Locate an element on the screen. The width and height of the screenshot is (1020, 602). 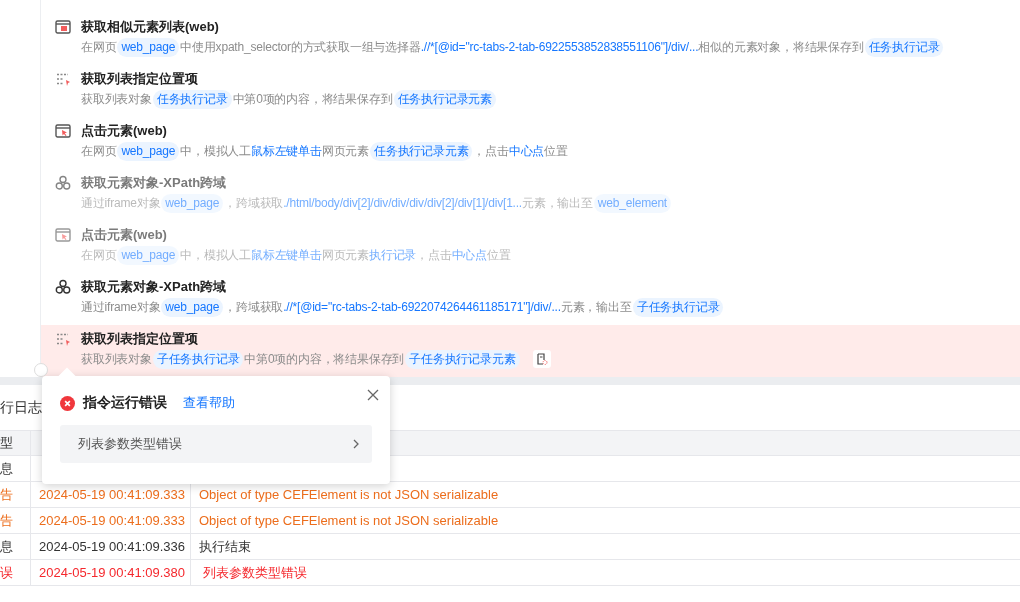
popover-title: 指令运行错误 is located at coordinates (125, 403).